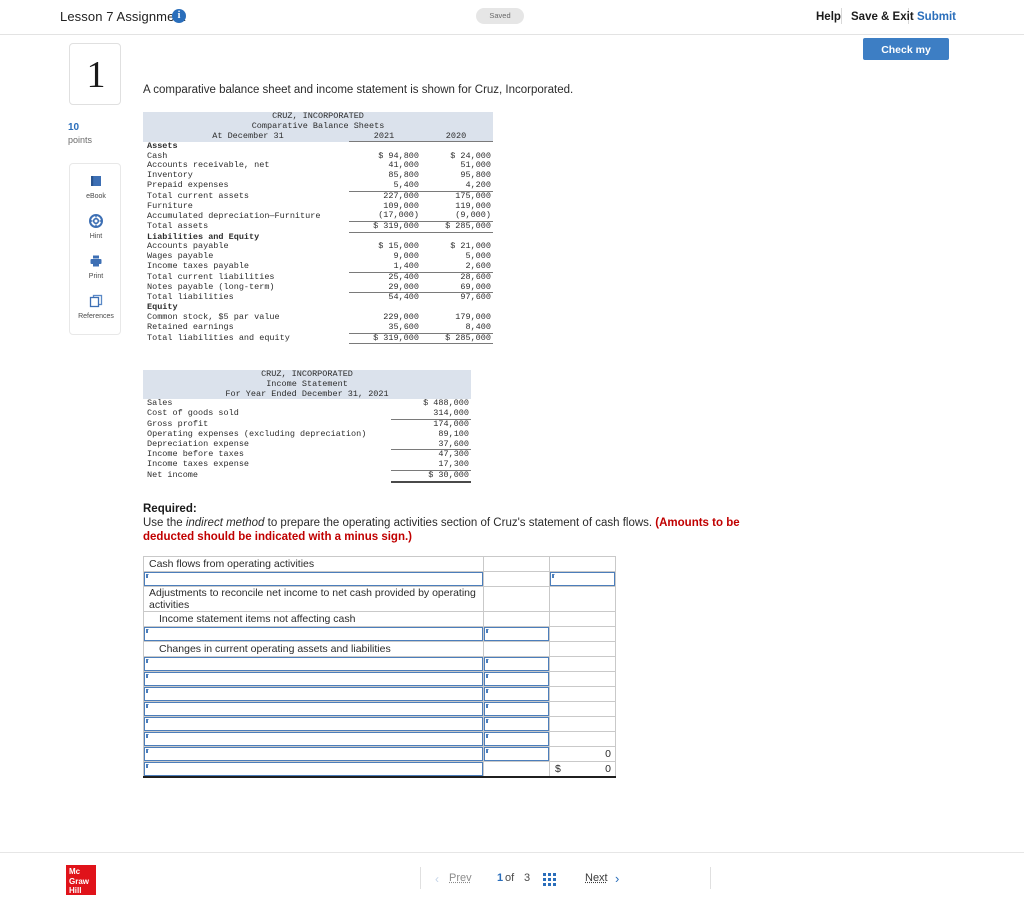  I want to click on answer-total-value: $0, so click(582, 769).